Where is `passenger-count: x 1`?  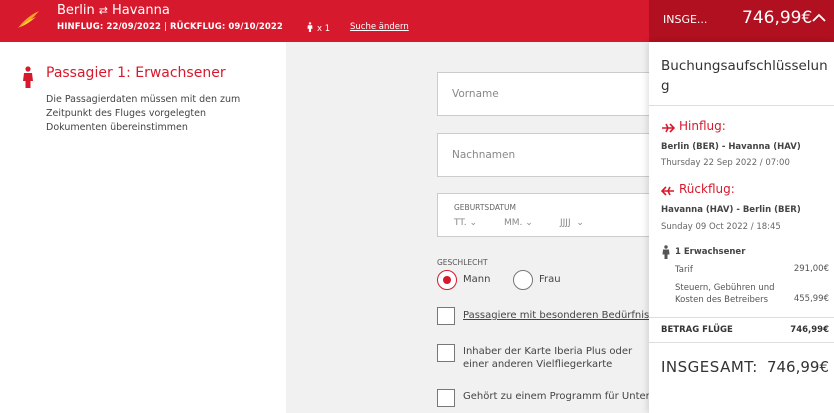
passenger-count: x 1 is located at coordinates (318, 28).